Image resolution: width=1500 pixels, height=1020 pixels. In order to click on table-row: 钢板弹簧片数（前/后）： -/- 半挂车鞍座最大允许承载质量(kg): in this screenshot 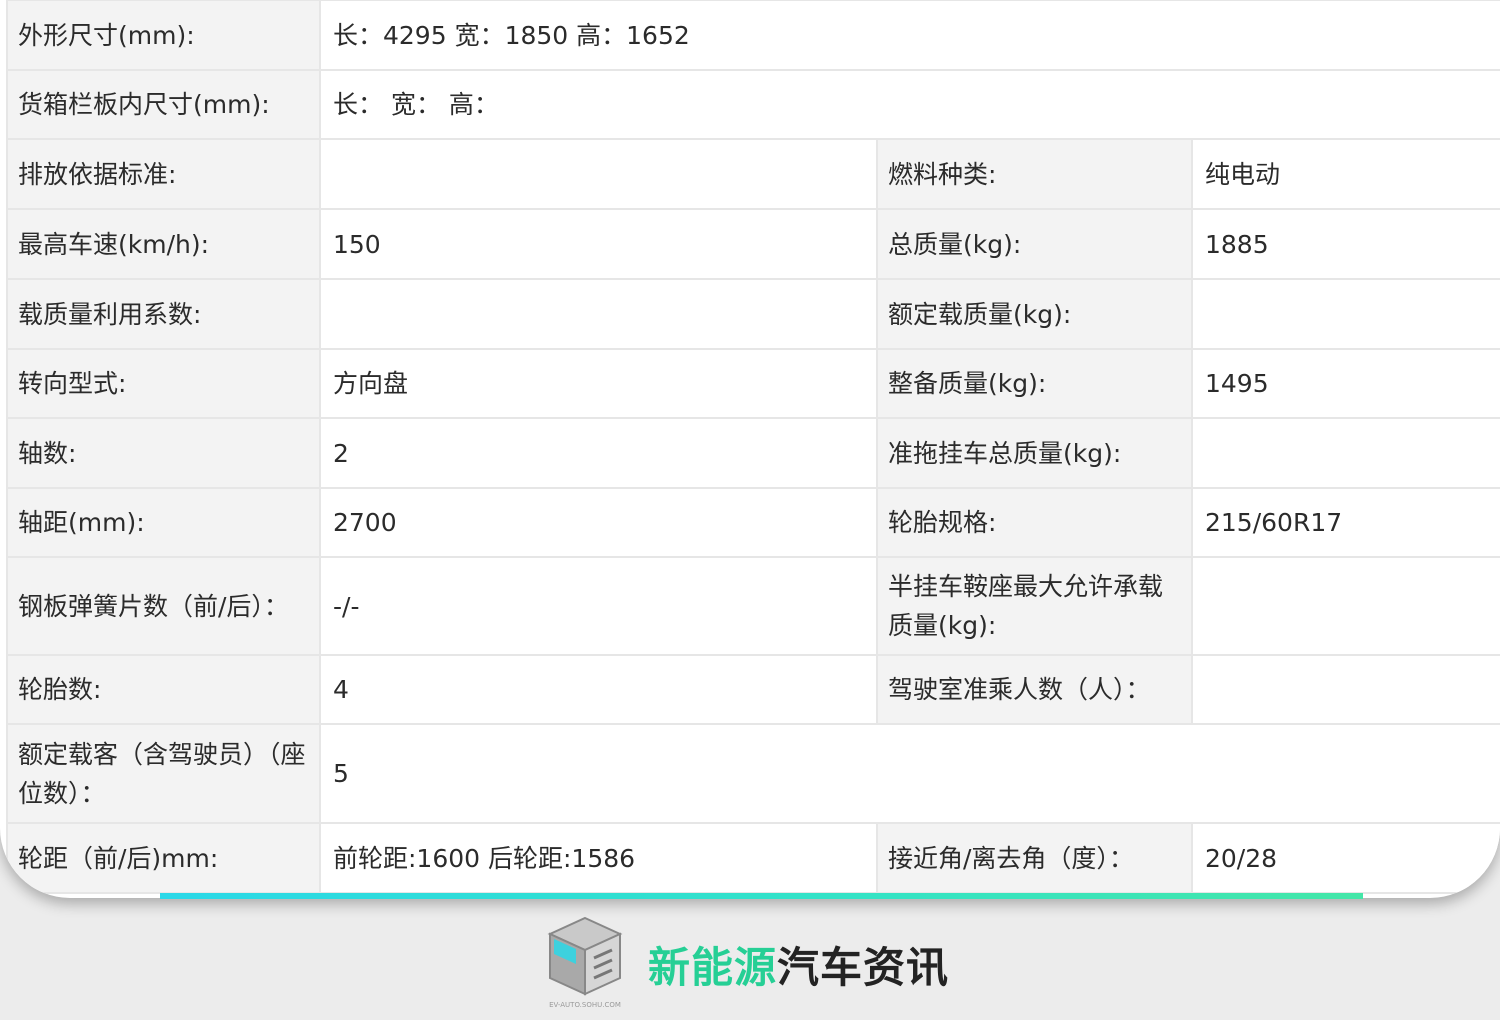, I will do `click(753, 606)`.